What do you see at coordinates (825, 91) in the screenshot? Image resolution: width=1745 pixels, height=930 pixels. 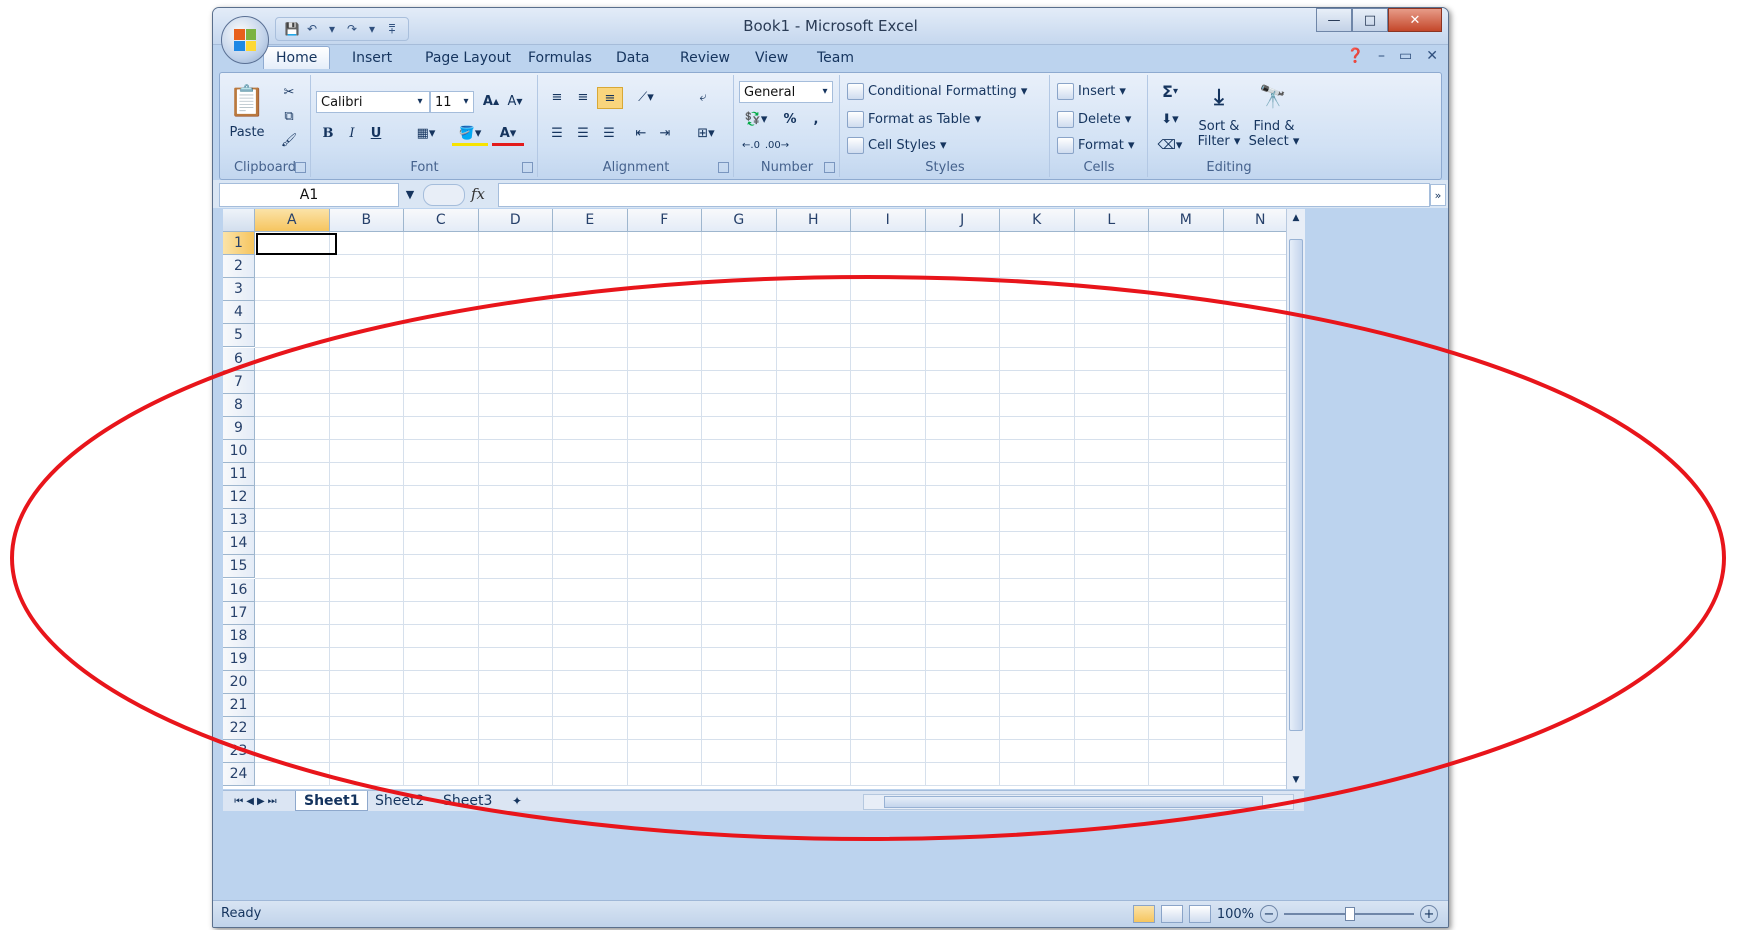 I see `chevron-down-icon: ▾` at bounding box center [825, 91].